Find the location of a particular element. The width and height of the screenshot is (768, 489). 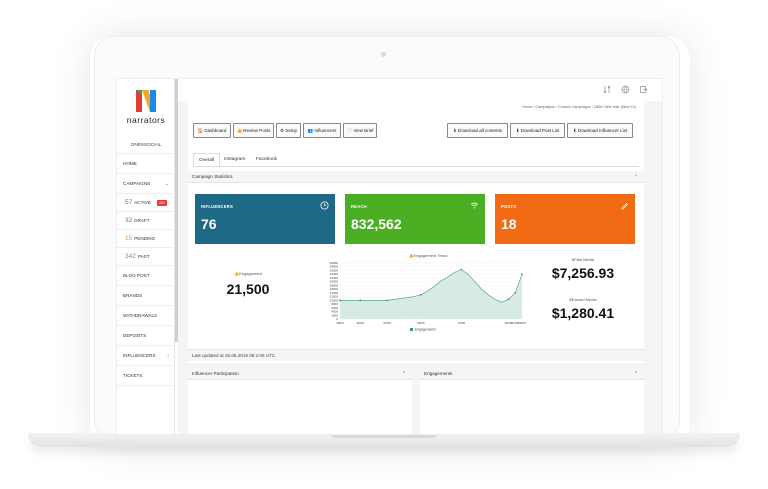

legend-swatch is located at coordinates (411, 329).